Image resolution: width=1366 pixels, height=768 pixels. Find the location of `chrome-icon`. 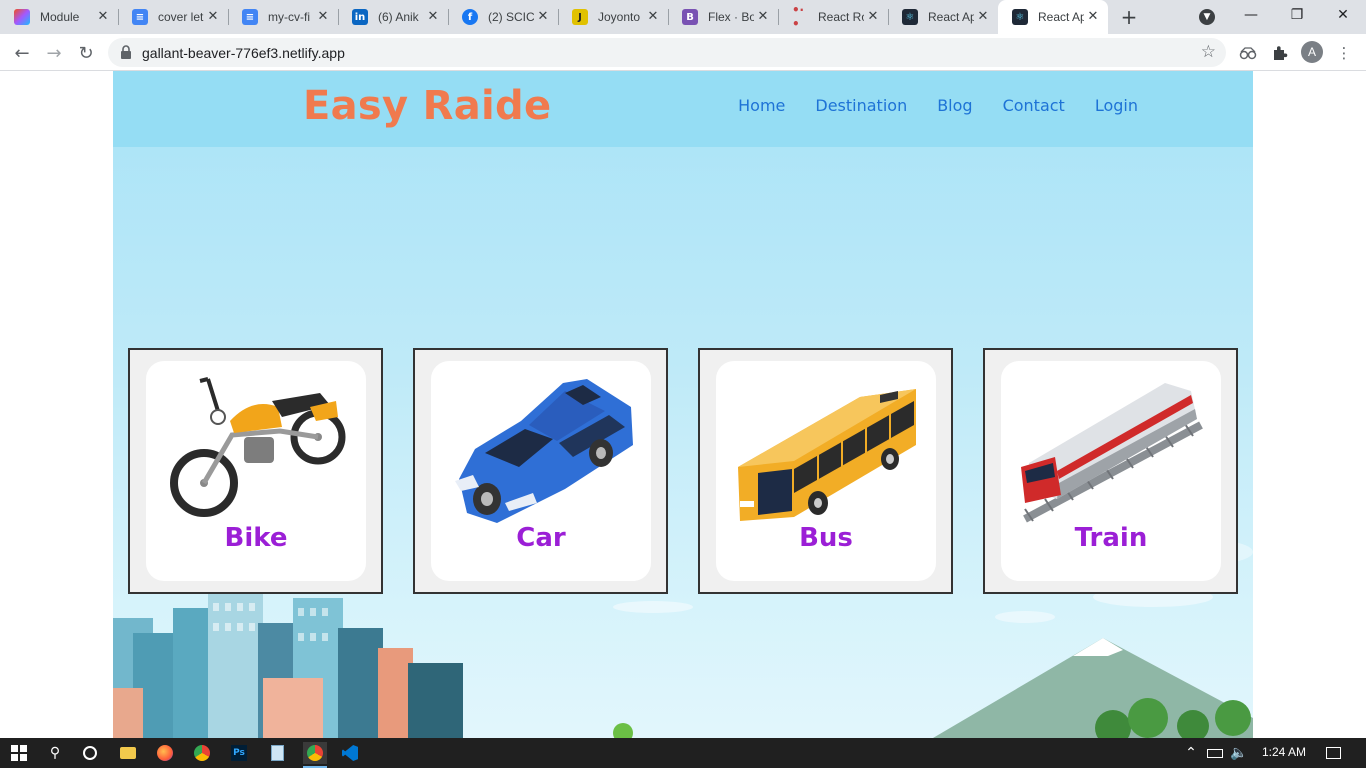

chrome-icon is located at coordinates (315, 753).